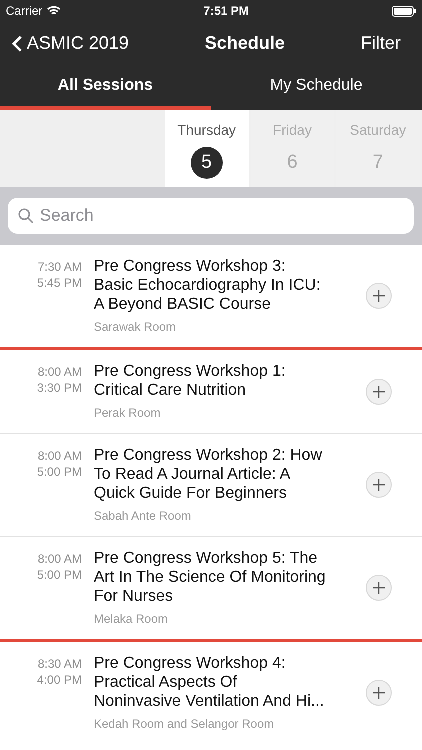 Image resolution: width=422 pixels, height=750 pixels. I want to click on day-tab: Thursday 5, so click(207, 148).